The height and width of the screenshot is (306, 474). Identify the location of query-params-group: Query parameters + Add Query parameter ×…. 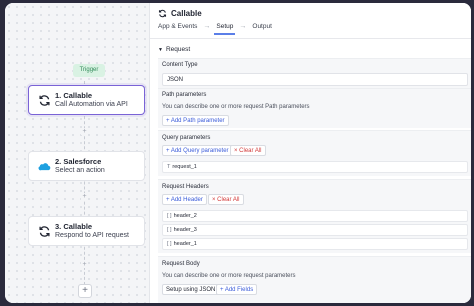
(314, 153).